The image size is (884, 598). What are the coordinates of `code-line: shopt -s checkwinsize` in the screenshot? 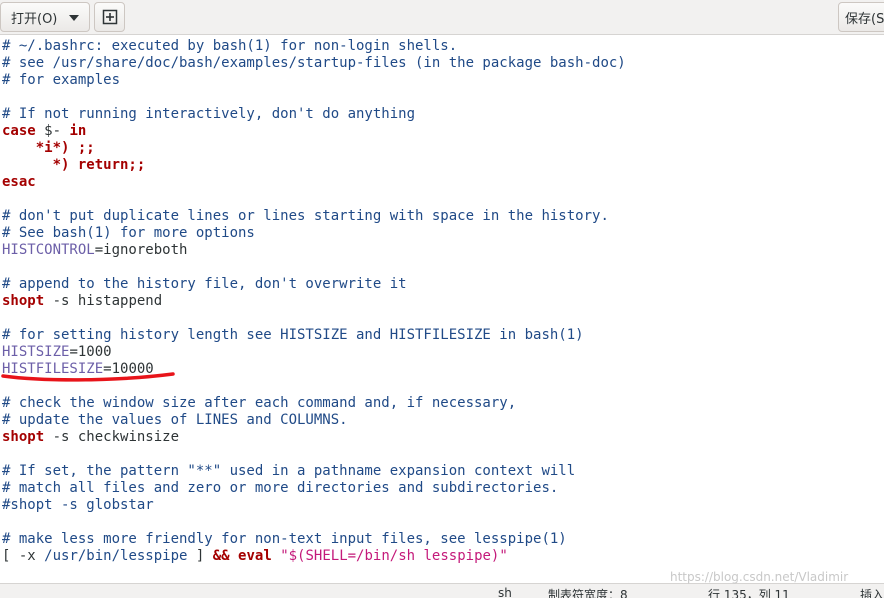 It's located at (90, 437).